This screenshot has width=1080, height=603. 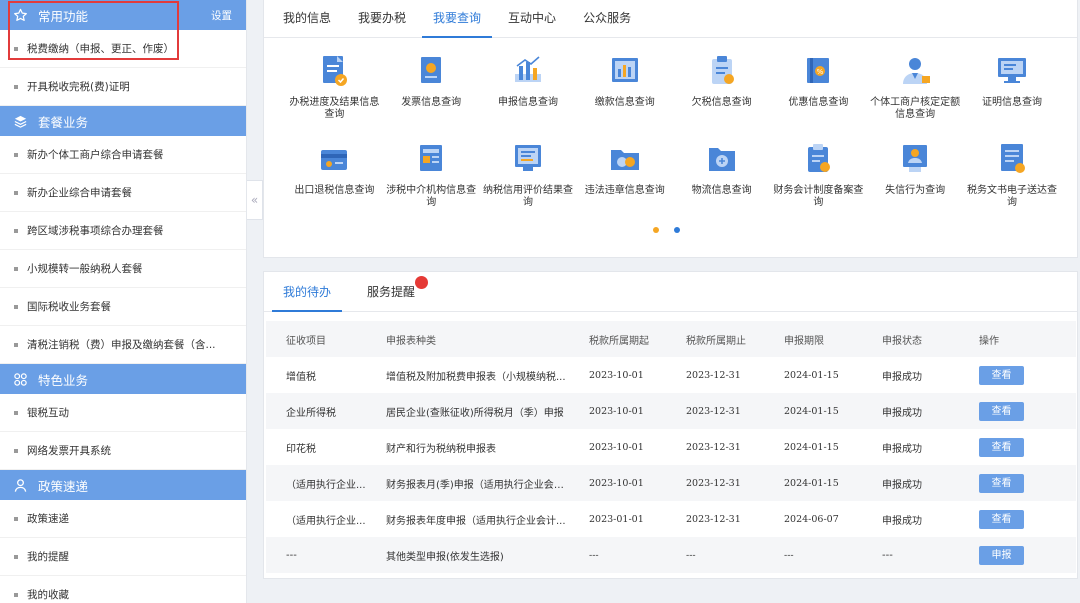 I want to click on query-item: 出口退税信息查询, so click(x=334, y=180).